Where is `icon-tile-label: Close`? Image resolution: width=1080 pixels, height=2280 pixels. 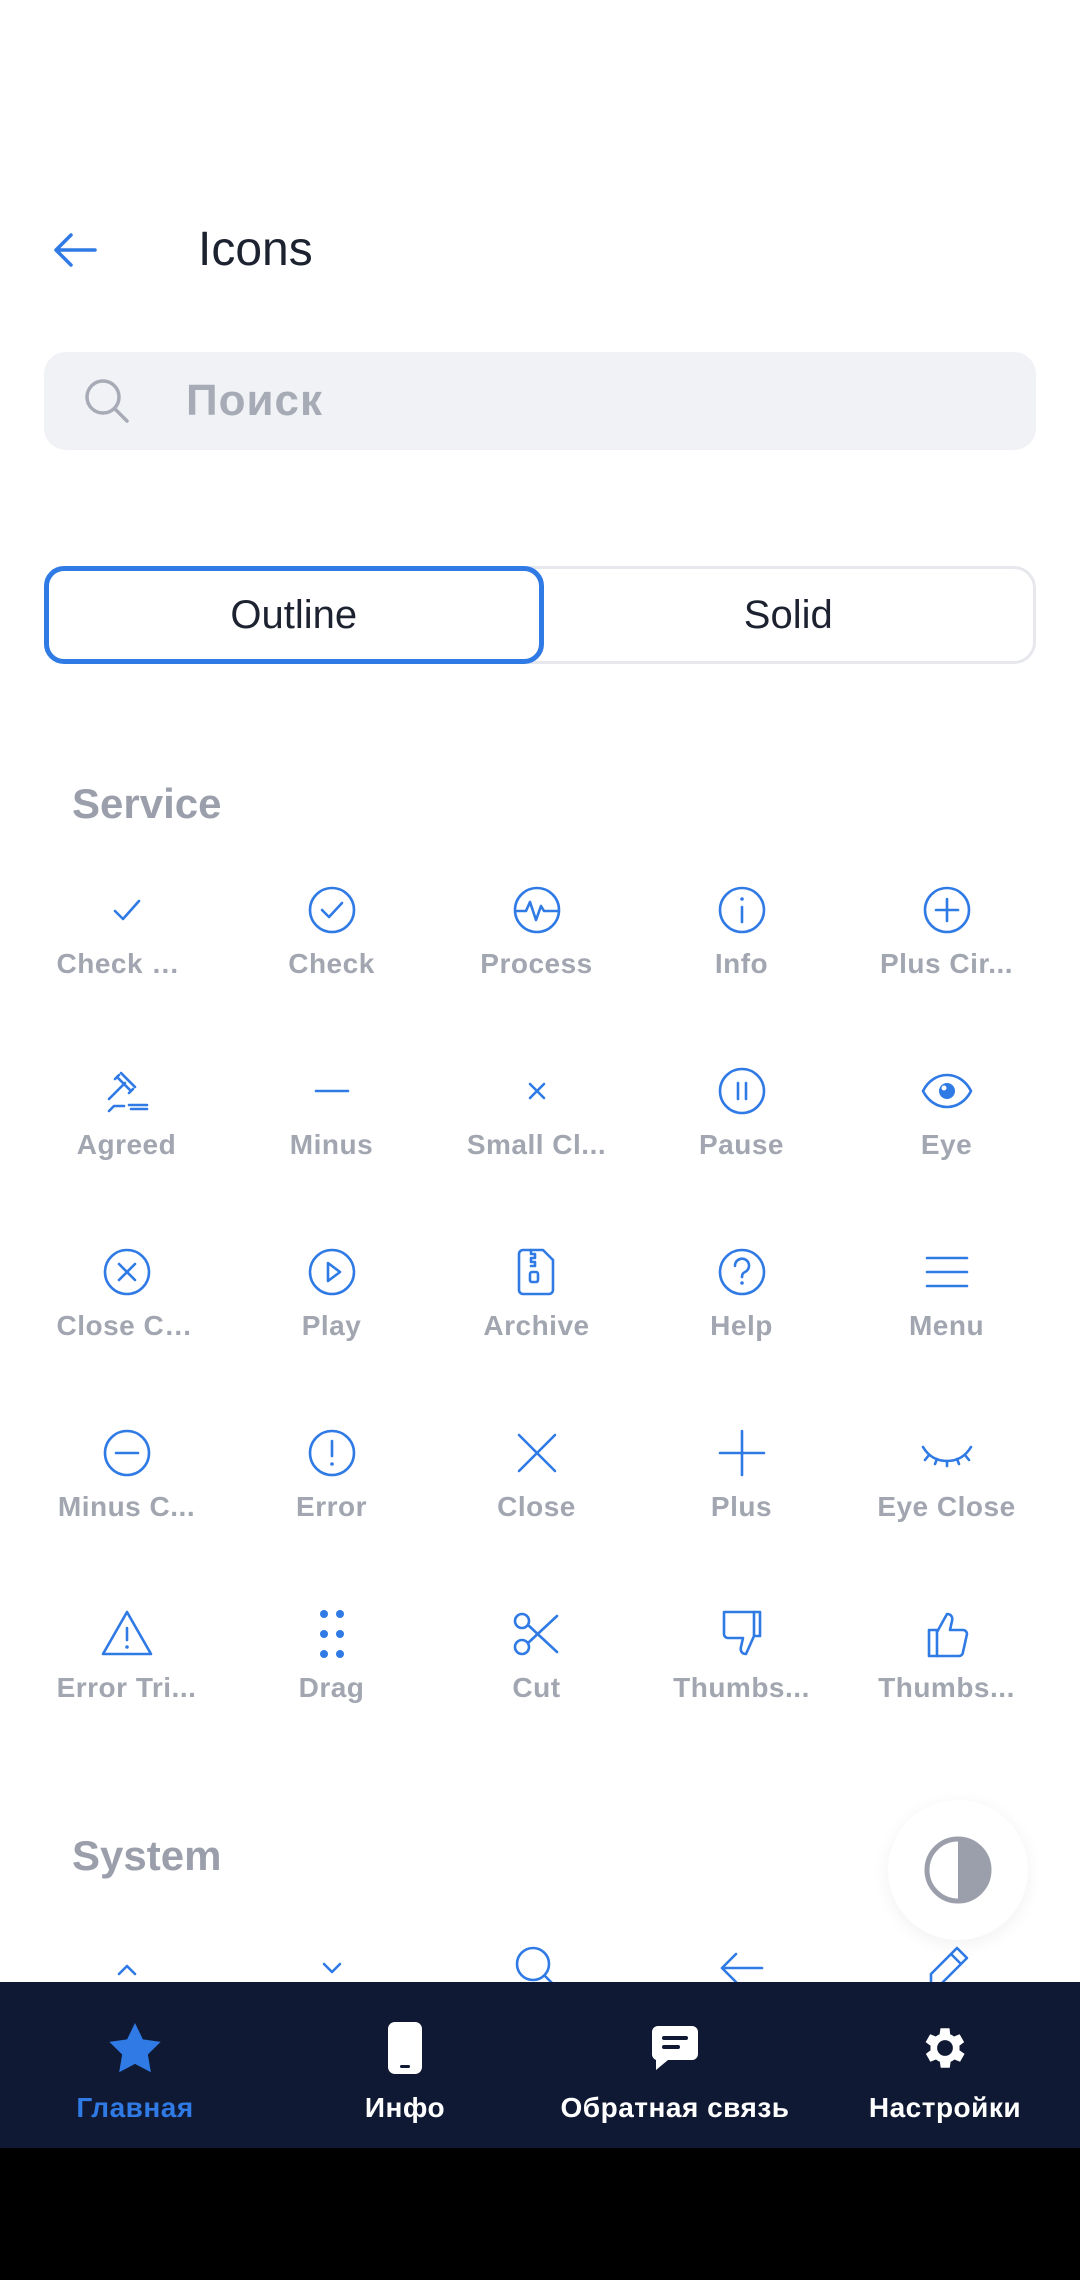 icon-tile-label: Close is located at coordinates (536, 1506).